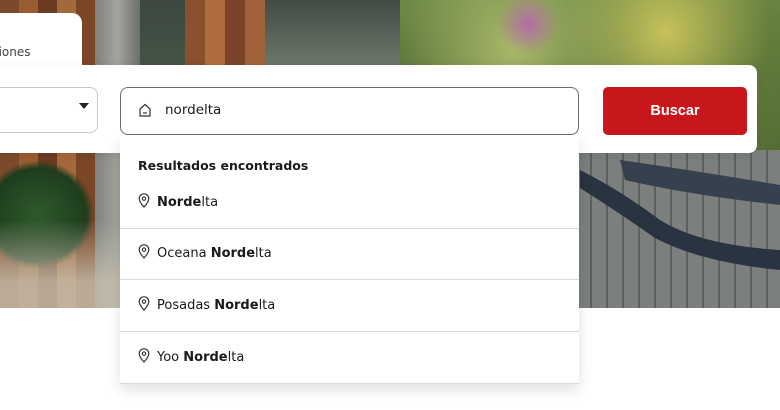 Image resolution: width=780 pixels, height=410 pixels. What do you see at coordinates (188, 202) in the screenshot?
I see `result-label: Nordelta` at bounding box center [188, 202].